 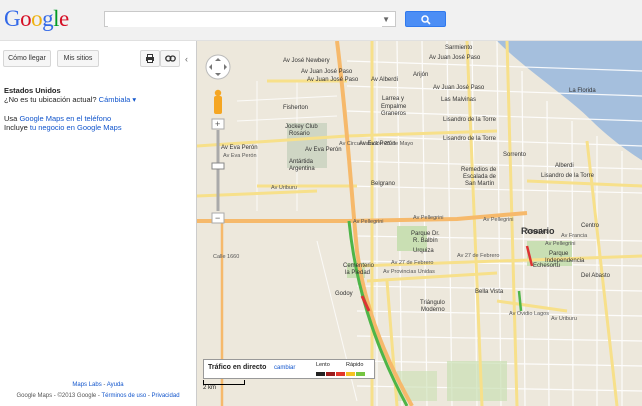 What do you see at coordinates (515, 155) in the screenshot?
I see `map-place-label: Sorrento` at bounding box center [515, 155].